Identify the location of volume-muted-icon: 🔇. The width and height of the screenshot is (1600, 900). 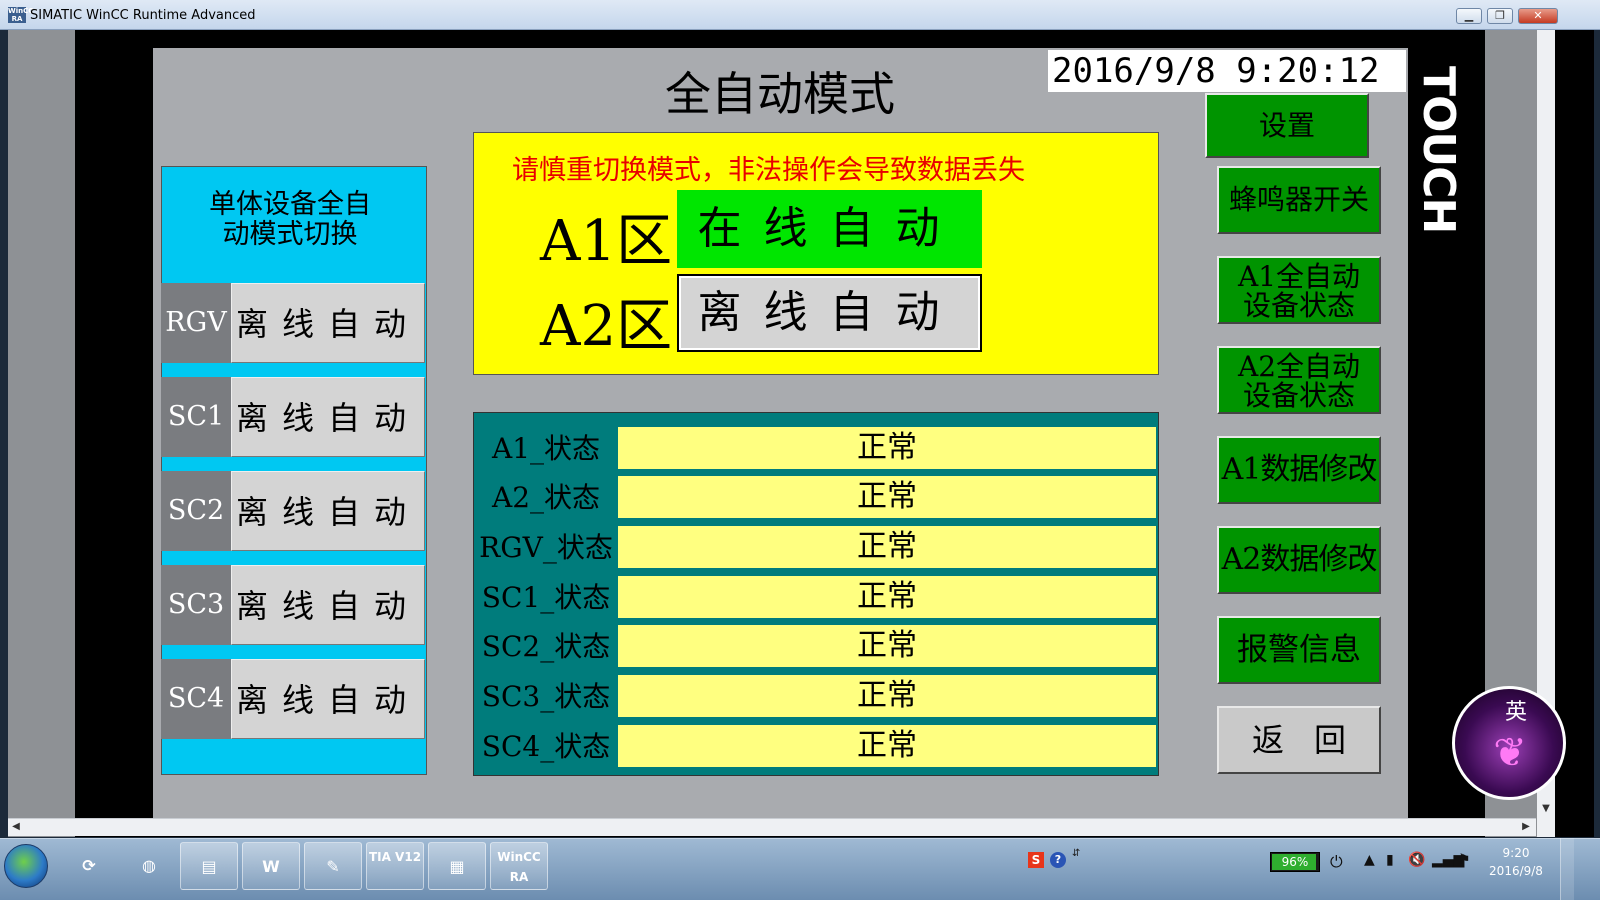
(1416, 860).